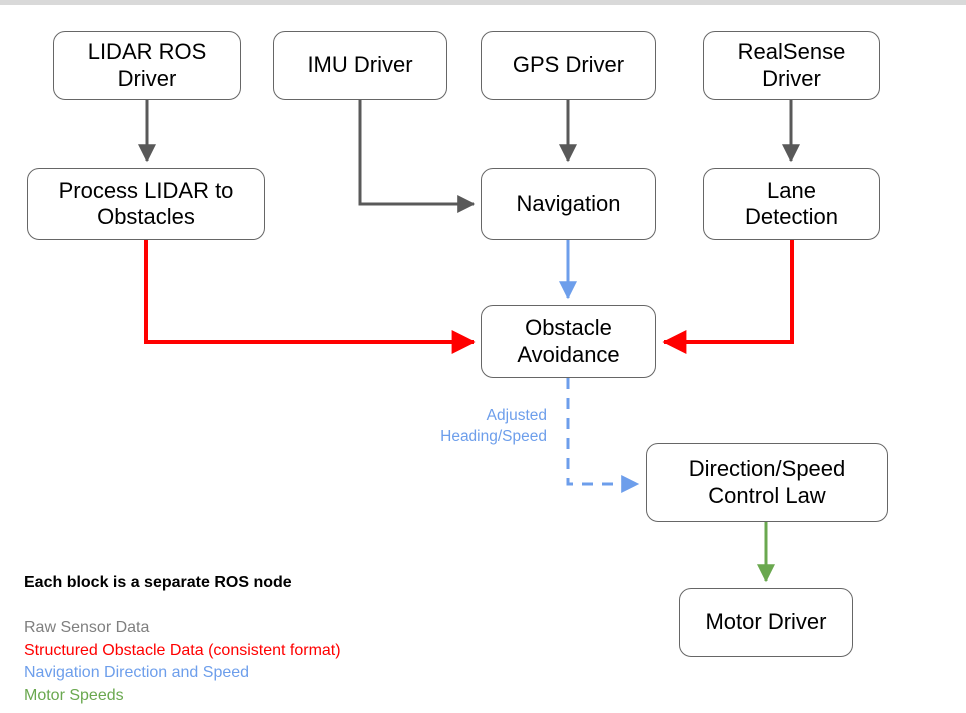 This screenshot has width=966, height=713. Describe the element at coordinates (137, 672) in the screenshot. I see `legend-item-navigation-direction-and-speed: Navigation Direction and Speed` at that location.